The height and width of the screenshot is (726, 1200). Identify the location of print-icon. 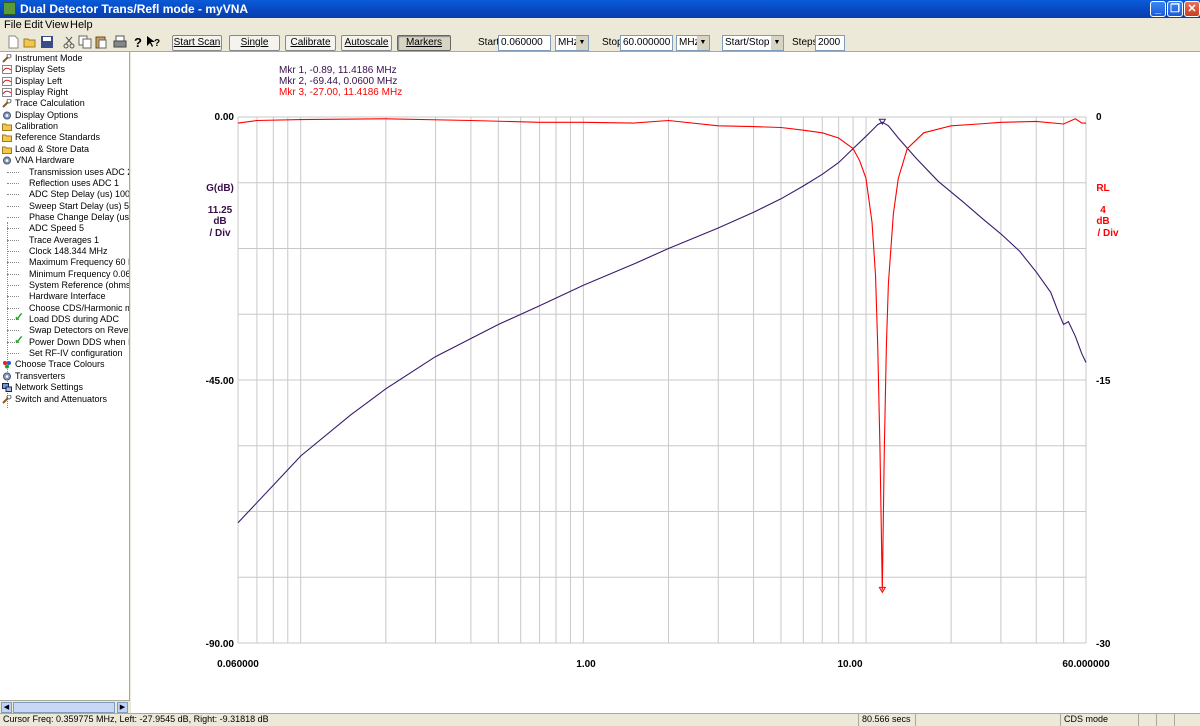
(120, 42).